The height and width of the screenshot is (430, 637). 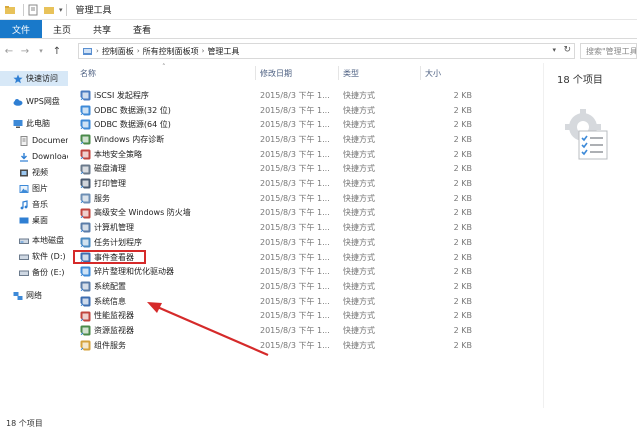 I want to click on file-row: 组件服务 2015/8/3 下午 1... 快捷方式 2 KB, so click(x=311, y=345).